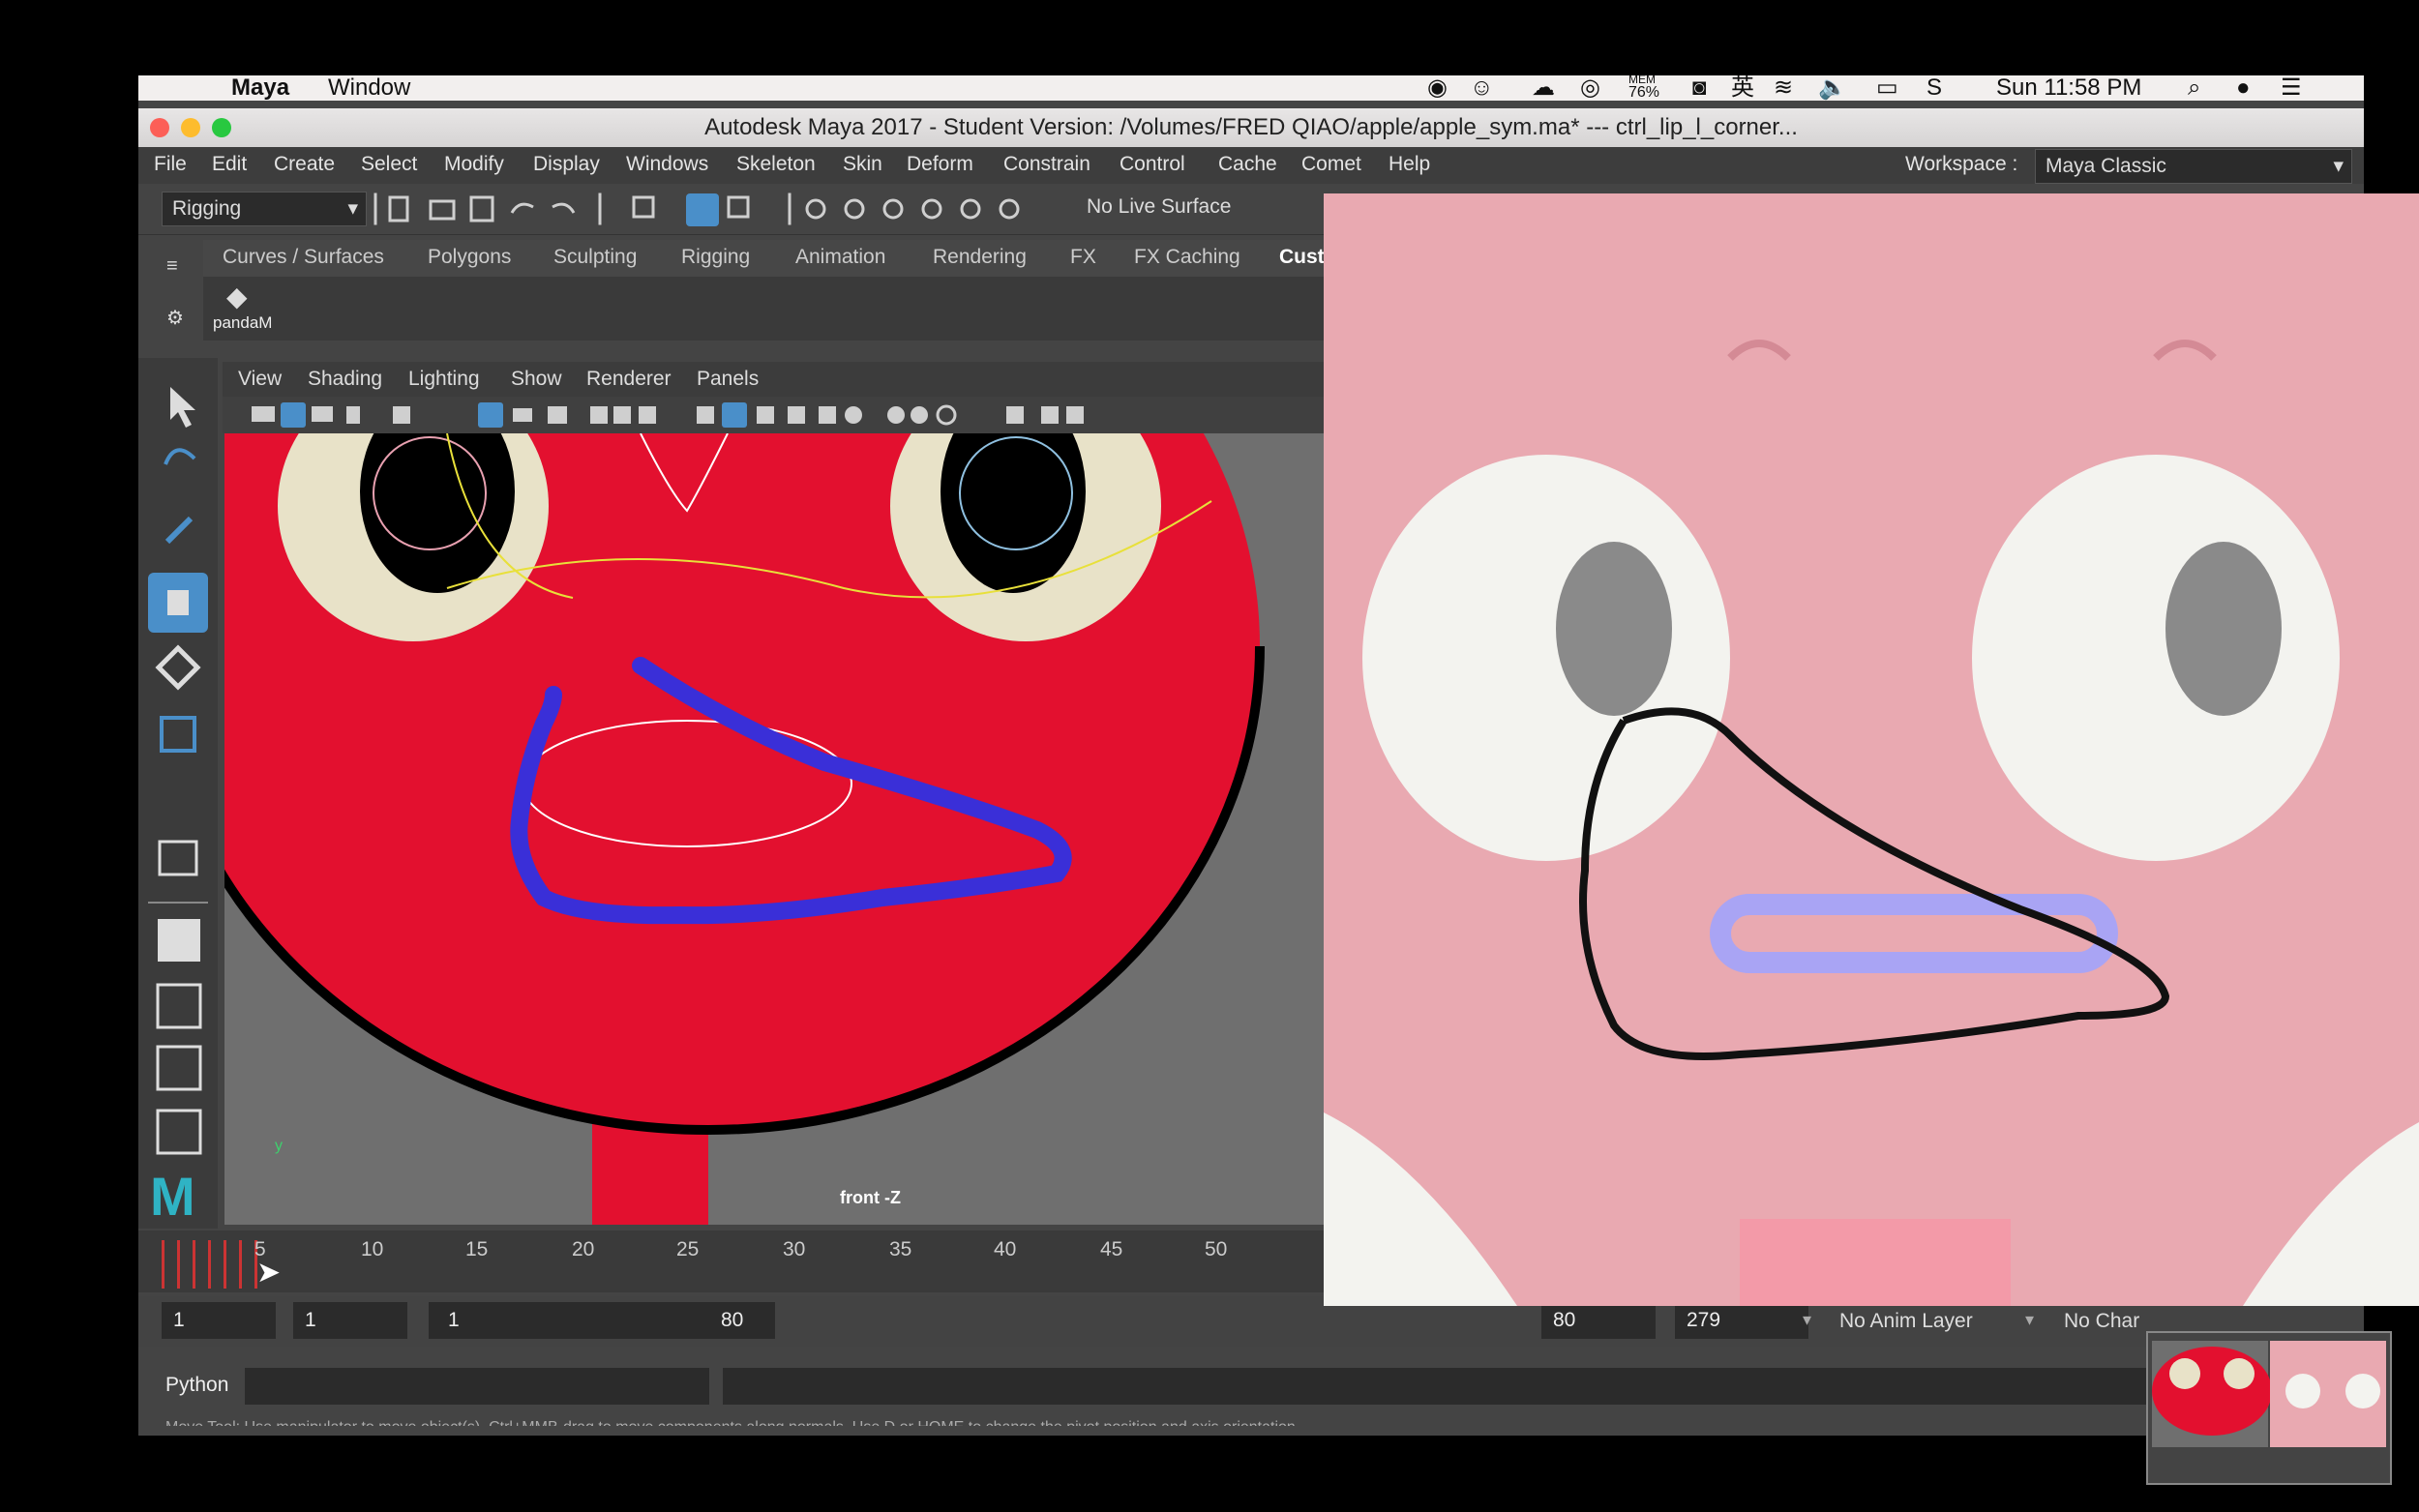  I want to click on spotlight-icon: ⌕, so click(2194, 88).